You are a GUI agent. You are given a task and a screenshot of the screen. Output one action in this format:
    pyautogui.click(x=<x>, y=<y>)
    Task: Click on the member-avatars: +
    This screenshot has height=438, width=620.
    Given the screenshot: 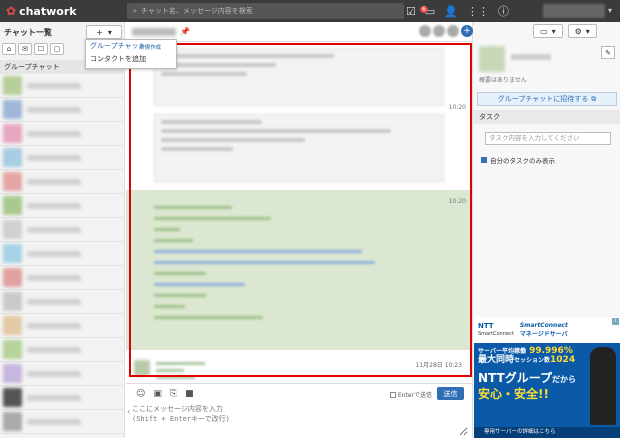 What is the action you would take?
    pyautogui.click(x=446, y=31)
    